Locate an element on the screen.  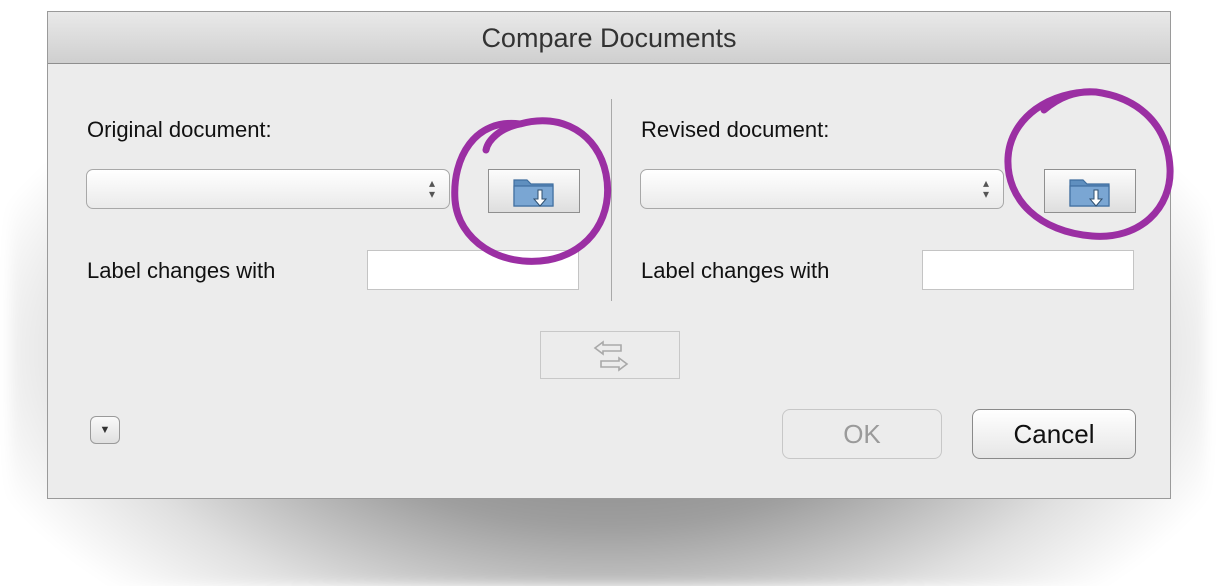
dialog-title: Compare Documents is located at coordinates (609, 38).